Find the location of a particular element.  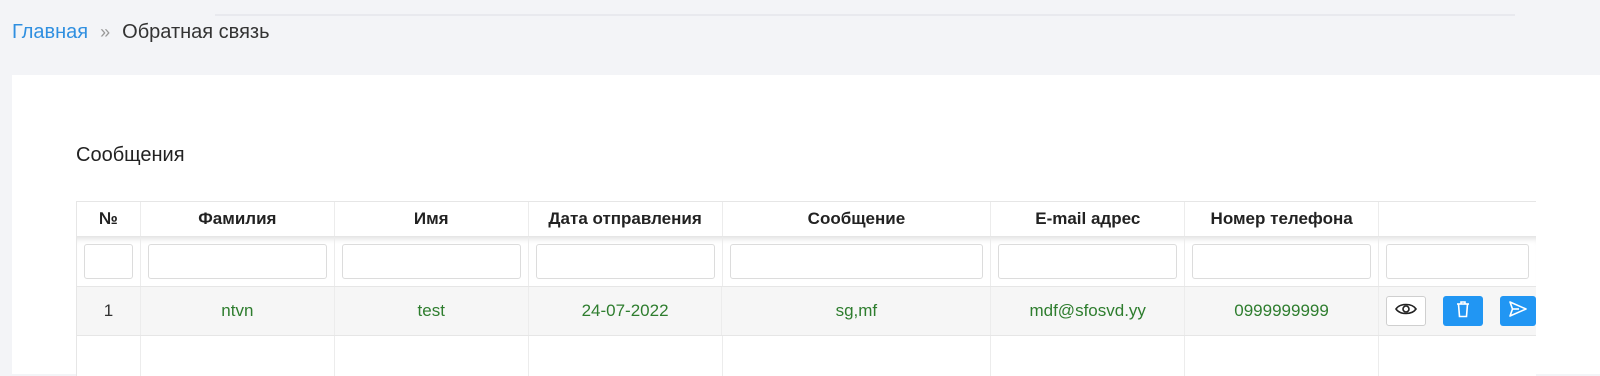

column-header-email: E-mail адрес is located at coordinates (1088, 219).